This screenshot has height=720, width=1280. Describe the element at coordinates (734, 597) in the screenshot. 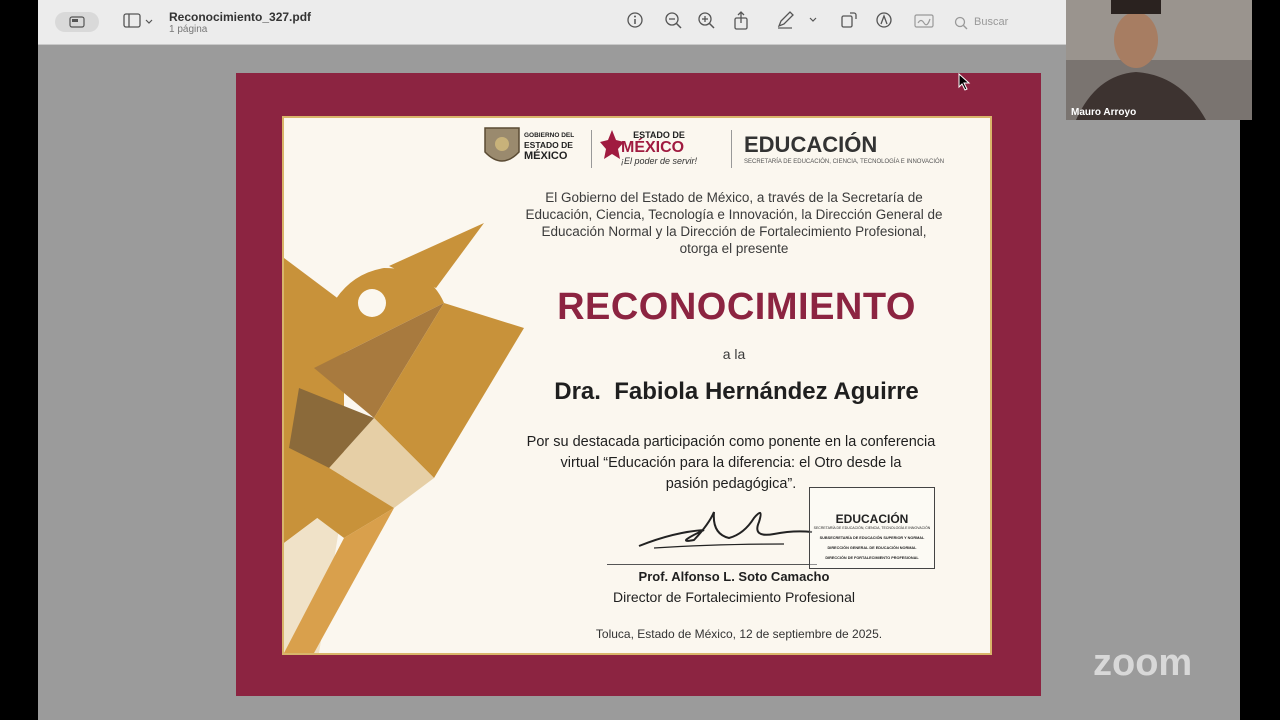

I see `signer-role: Director de Fortalecimiento Profesional` at that location.